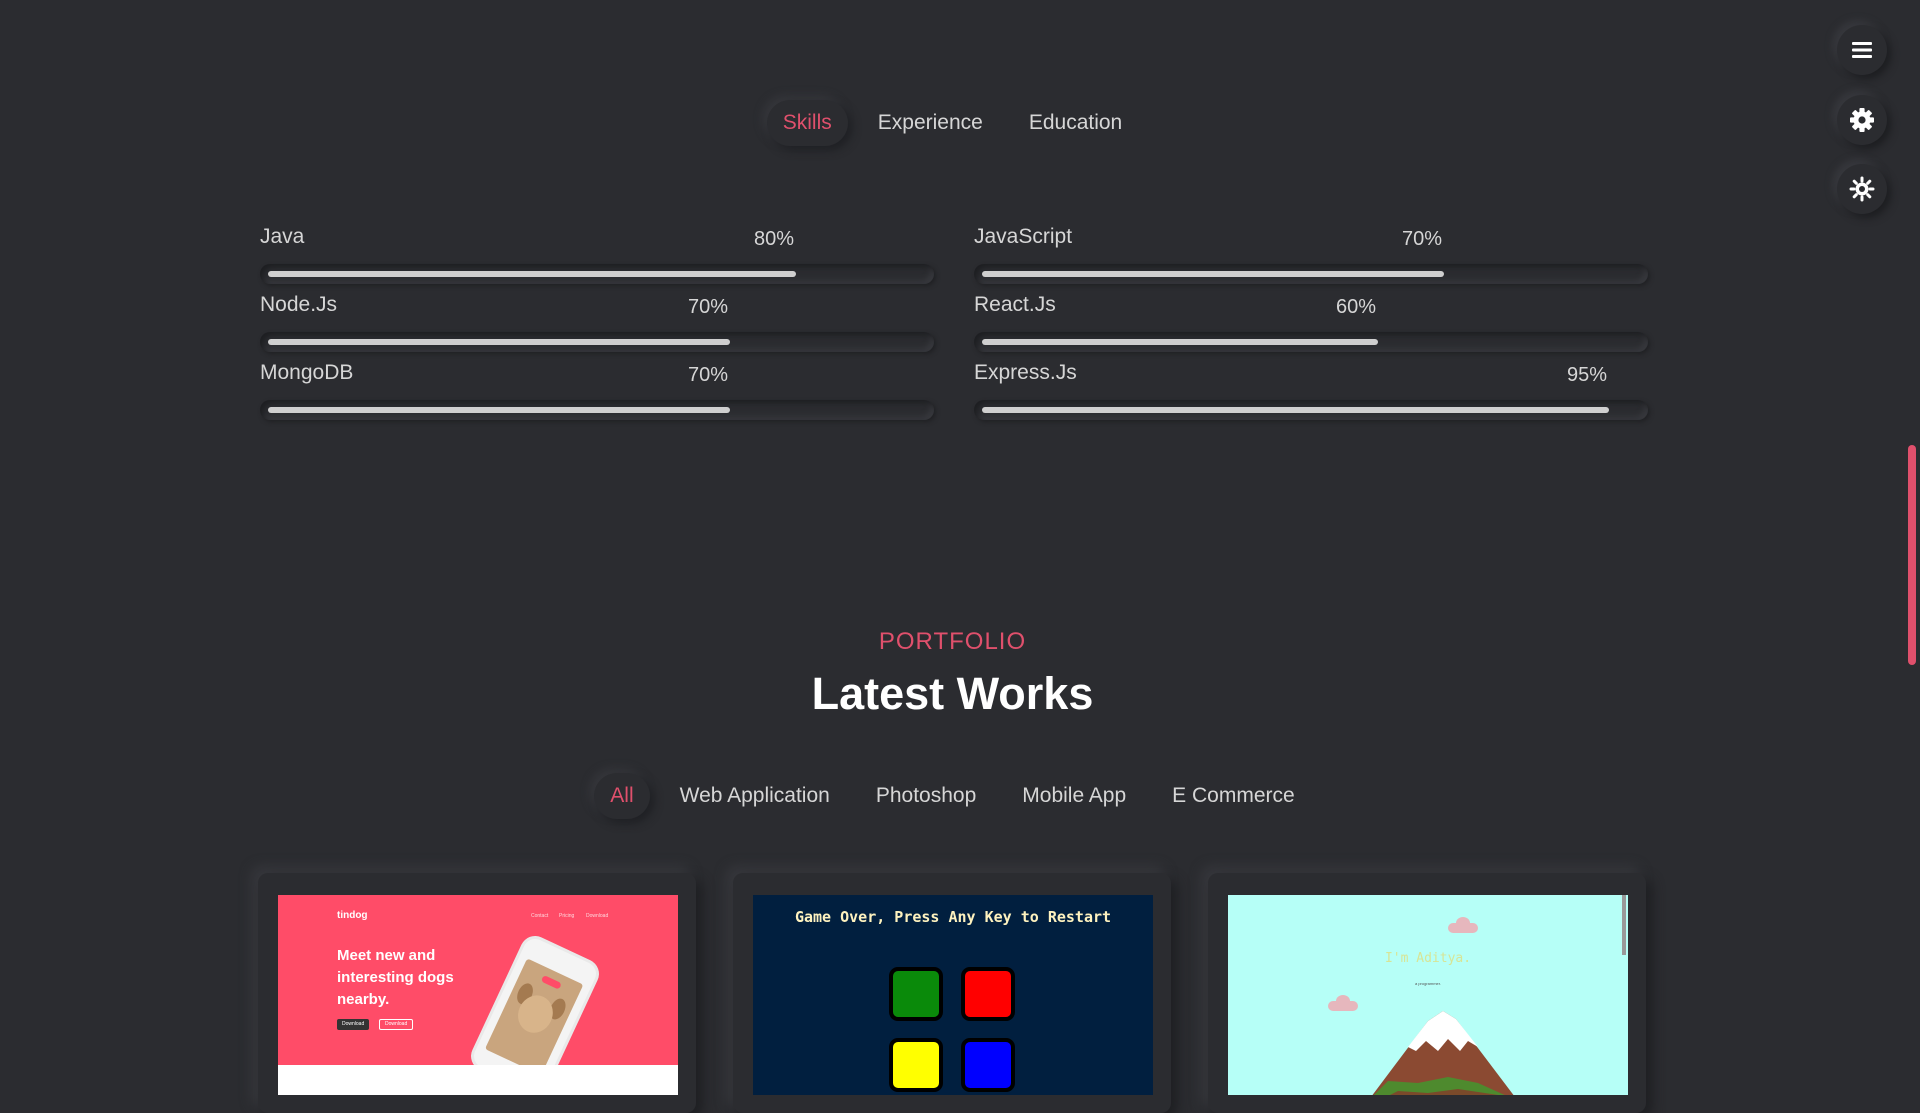  Describe the element at coordinates (1075, 123) in the screenshot. I see `tab-education: Education` at that location.